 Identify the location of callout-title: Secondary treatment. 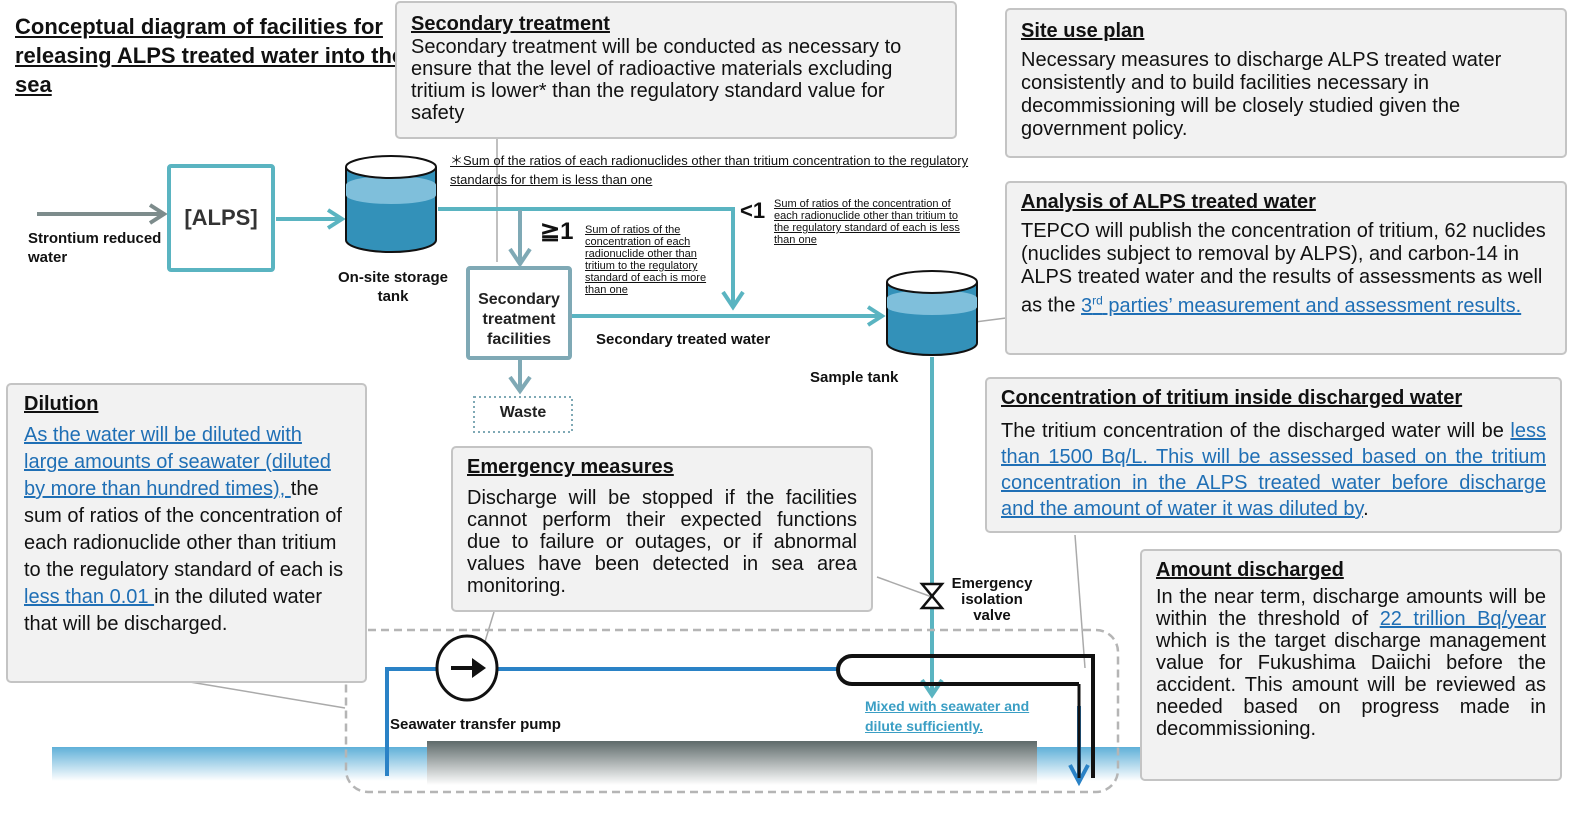
(510, 24).